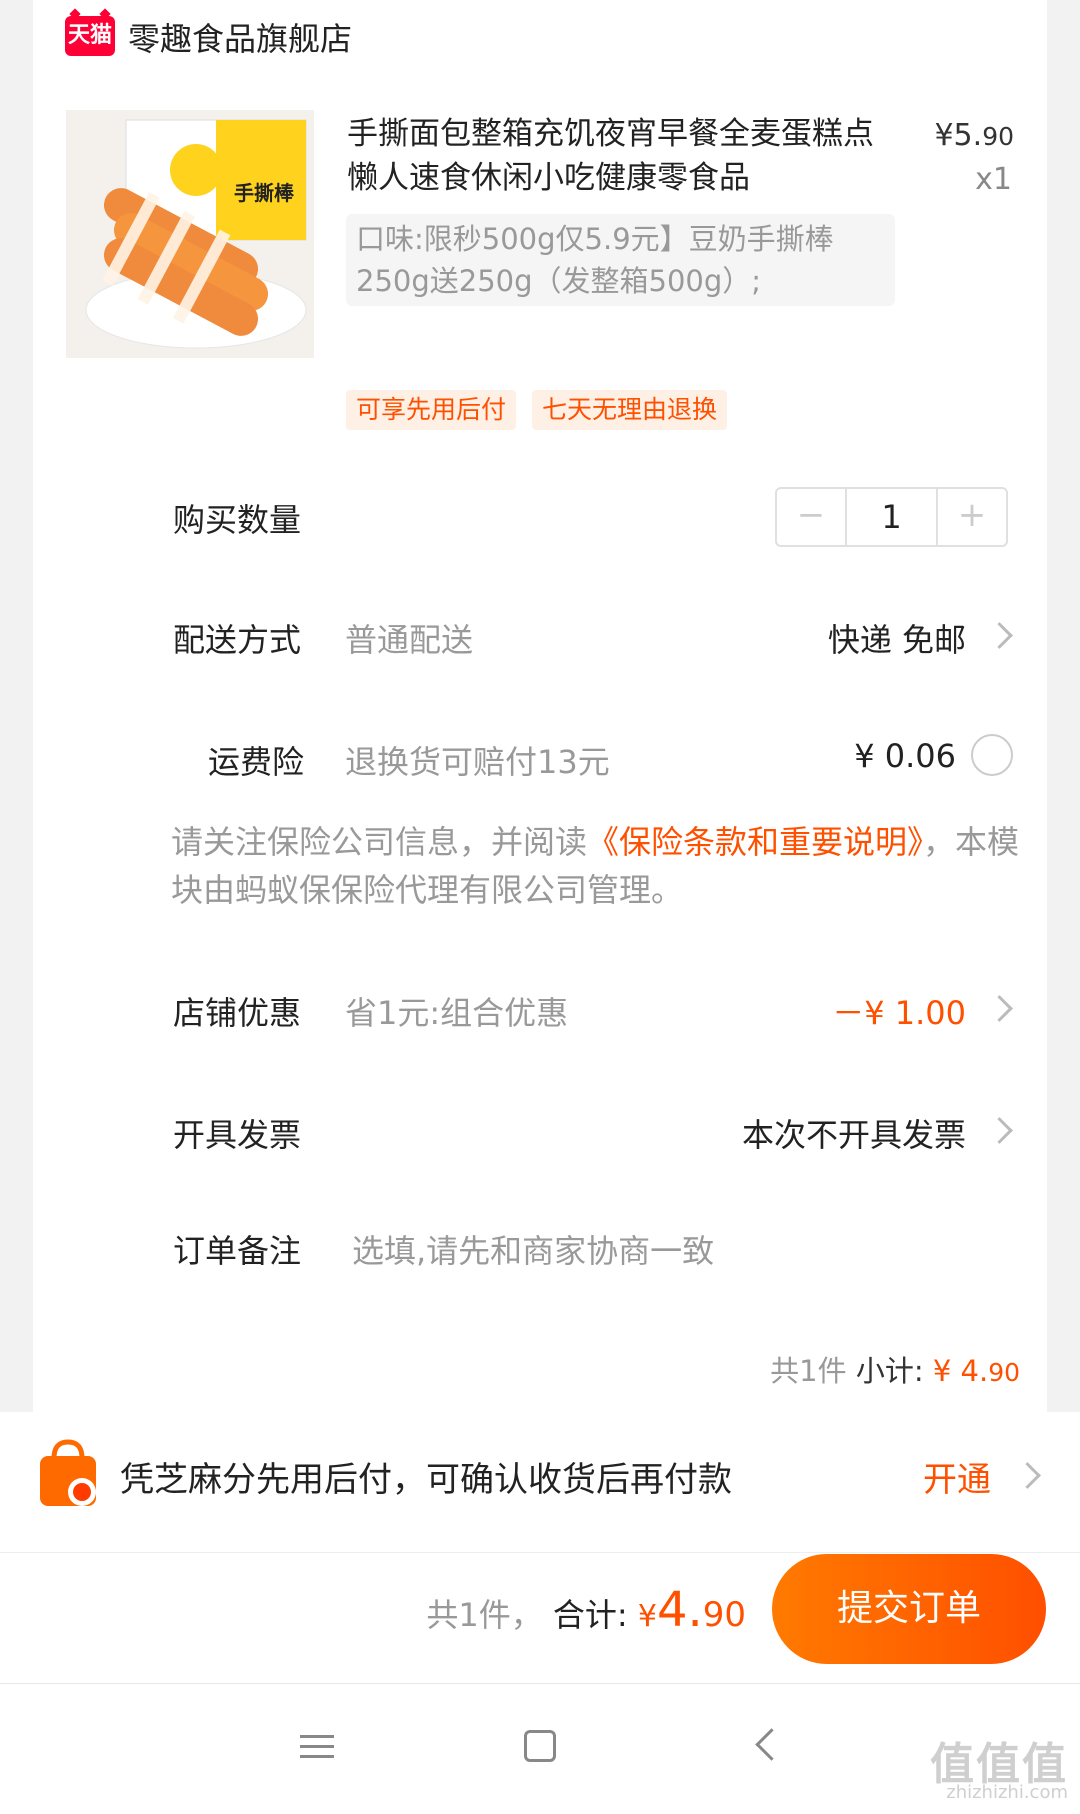  I want to click on product-title: 手撕面包整箱充饥夜宵早餐全麦蛋糕点懒人速食休闲小吃健康零食品, so click(614, 156).